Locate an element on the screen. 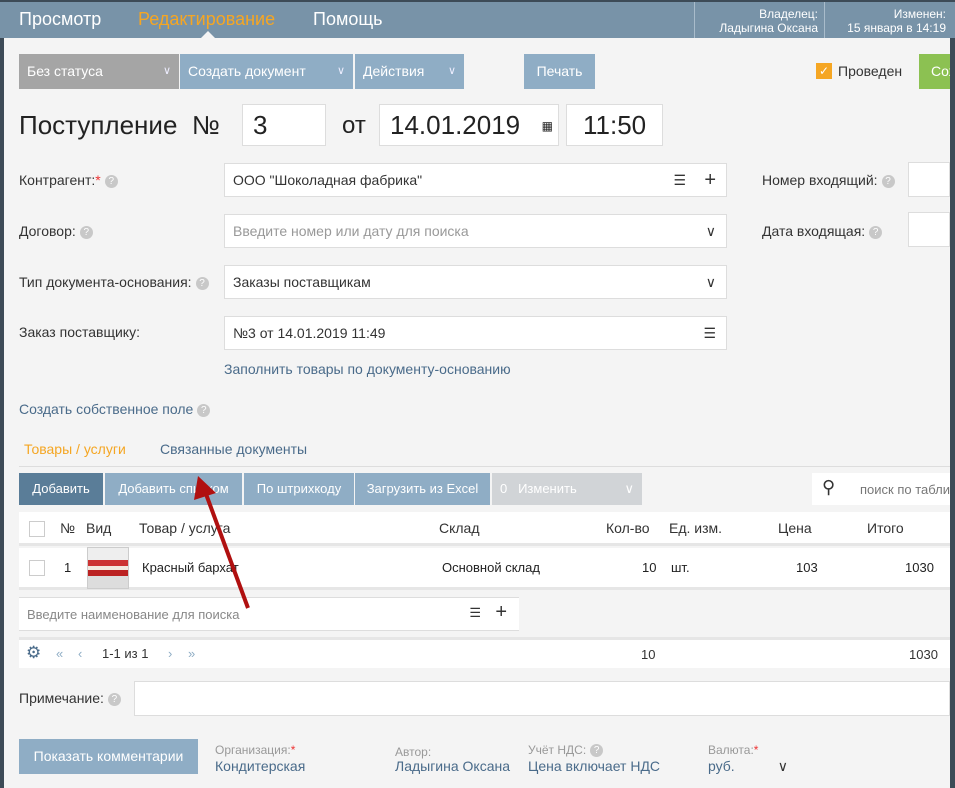  arrow-head is located at coordinates (205, 488).